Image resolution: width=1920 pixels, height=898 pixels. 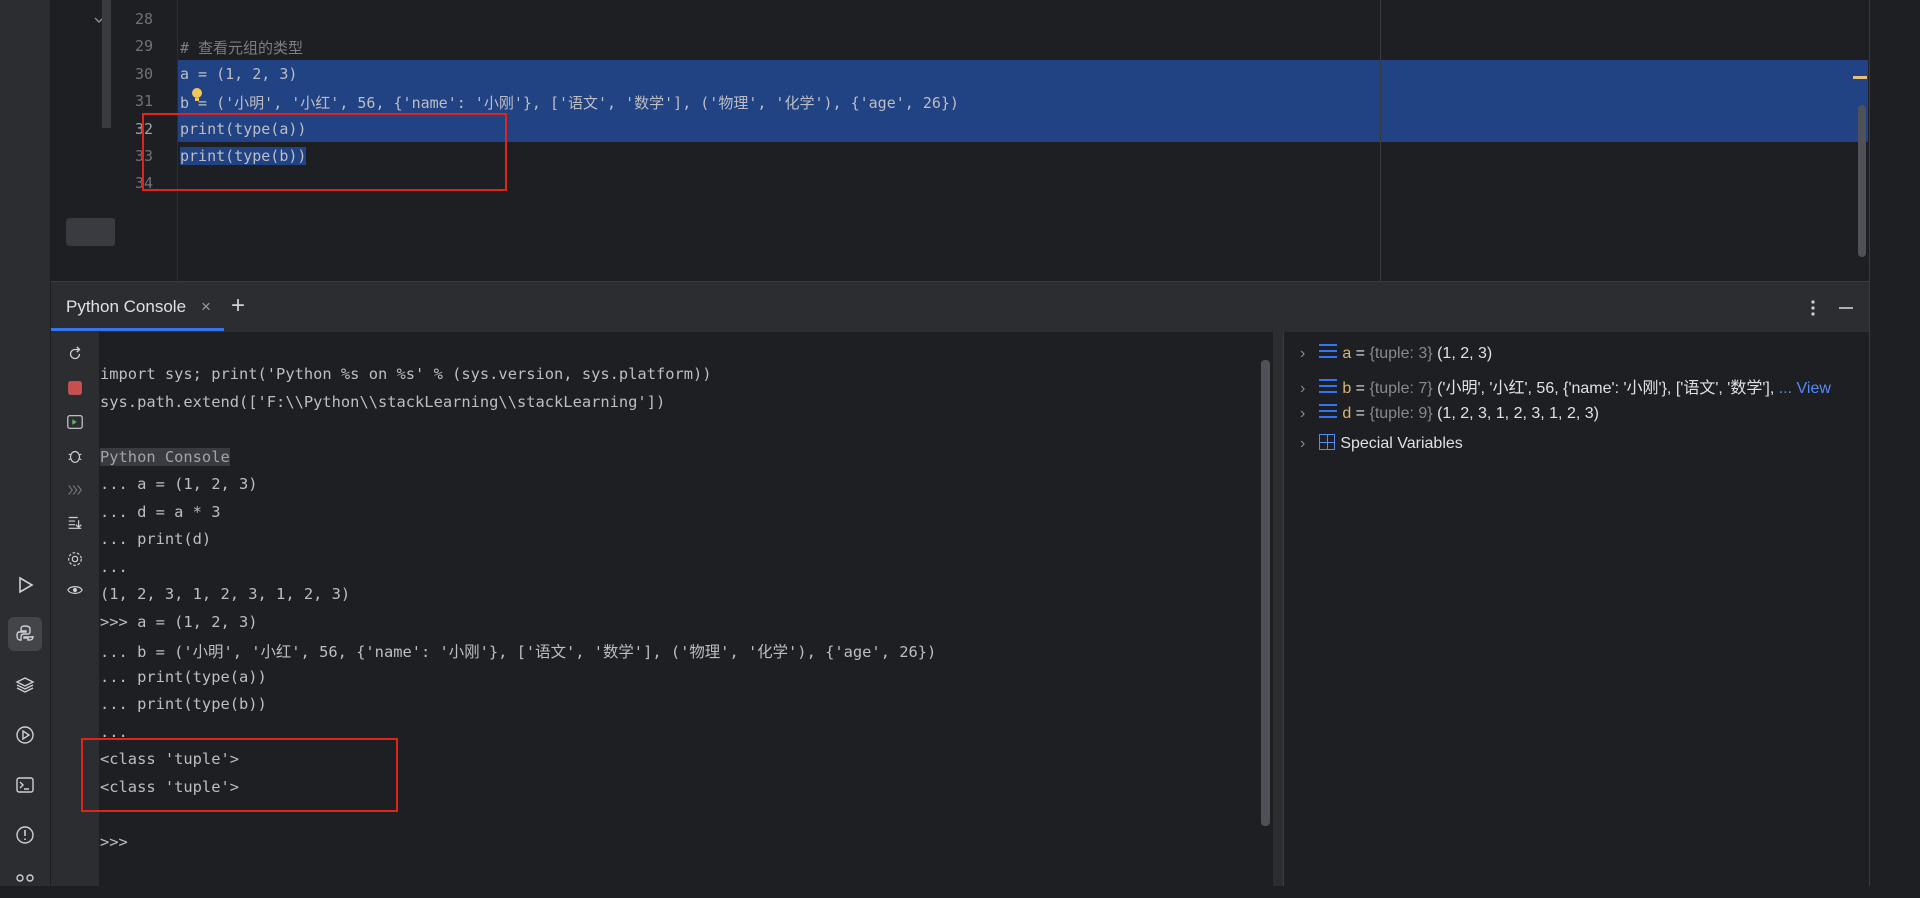 What do you see at coordinates (206, 307) in the screenshot?
I see `close-tab-icon: ×` at bounding box center [206, 307].